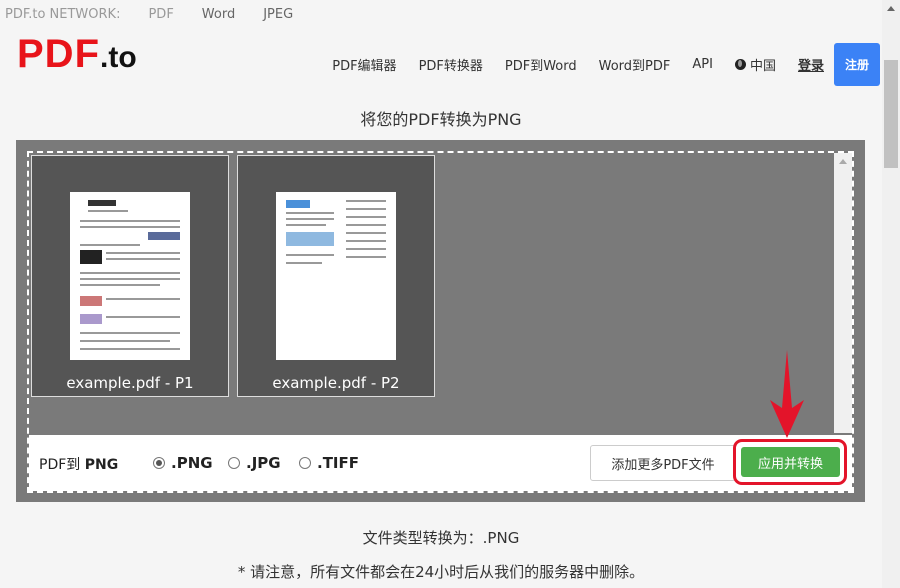 This screenshot has width=900, height=588. I want to click on logo: PDF.to, so click(77, 54).